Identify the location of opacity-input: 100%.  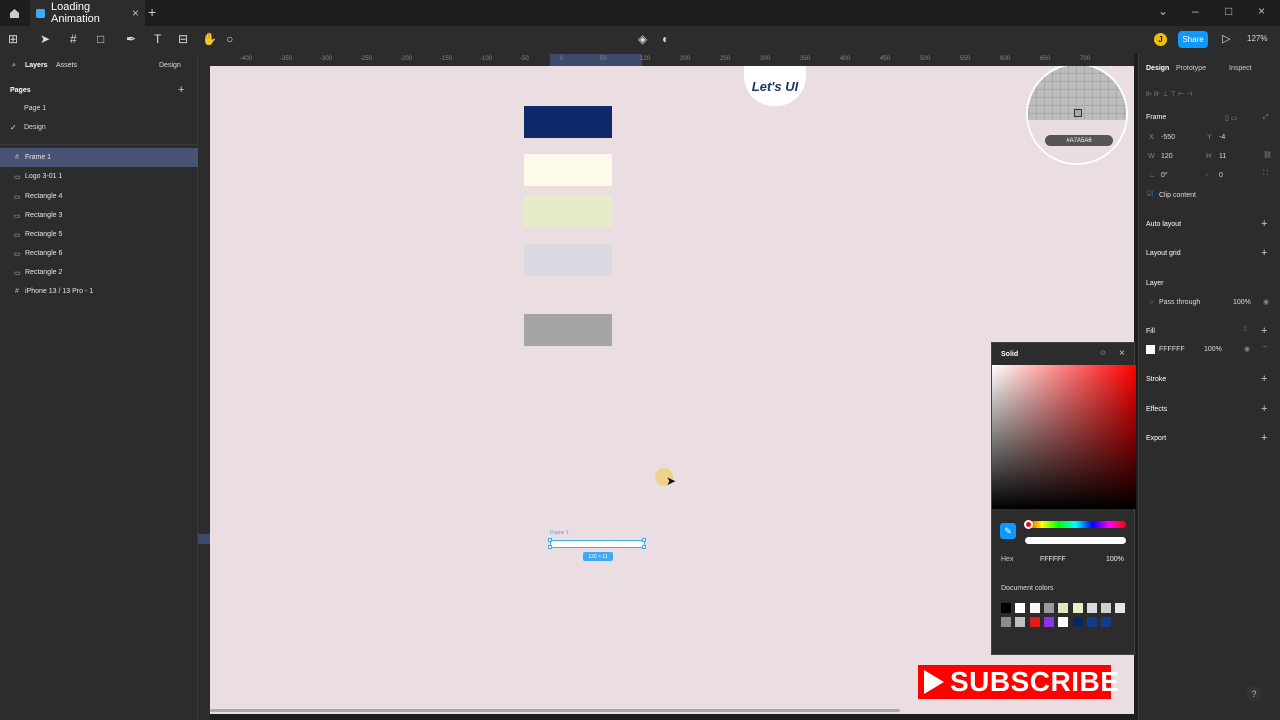
(1115, 559).